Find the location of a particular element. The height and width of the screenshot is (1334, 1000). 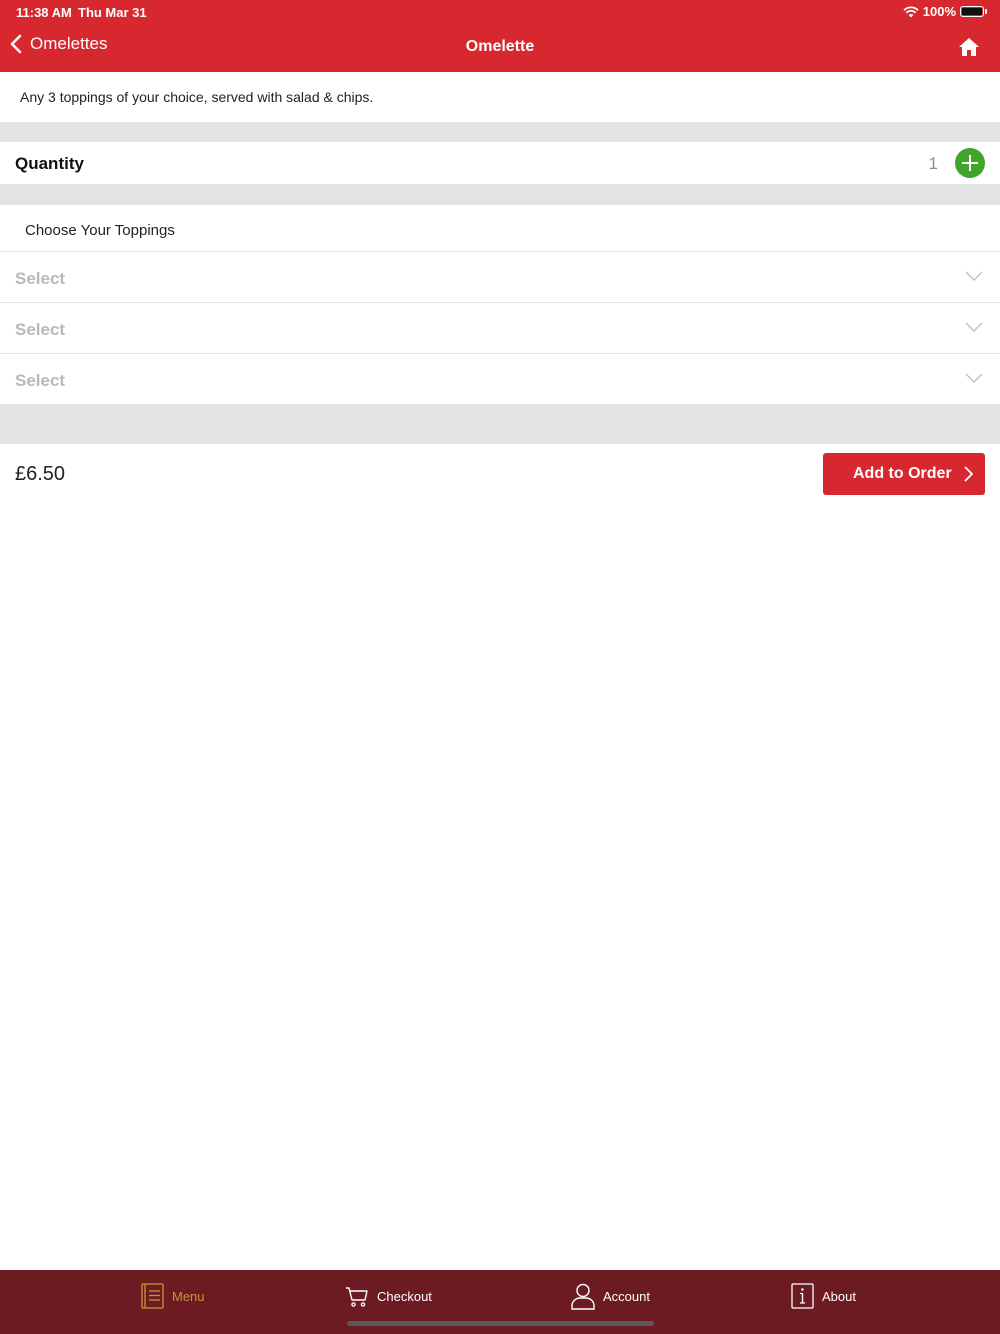

add-to-order-label: Add to Order is located at coordinates (902, 473).